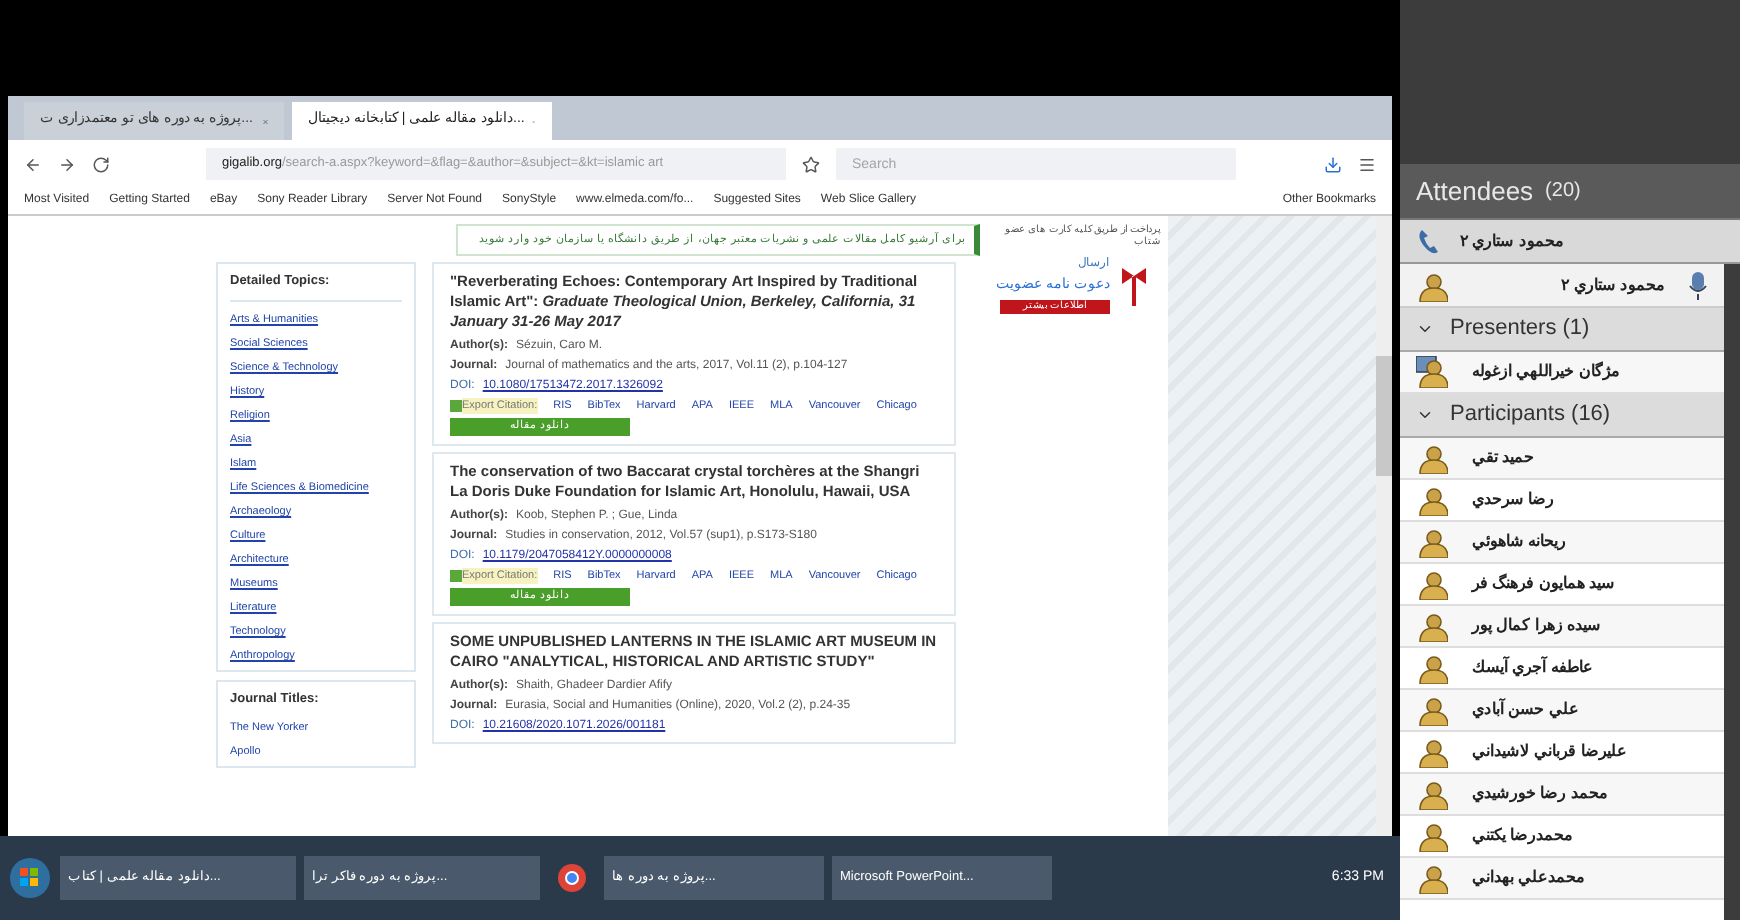  I want to click on attendee-row: علي حسن آبادي, so click(1562, 711).